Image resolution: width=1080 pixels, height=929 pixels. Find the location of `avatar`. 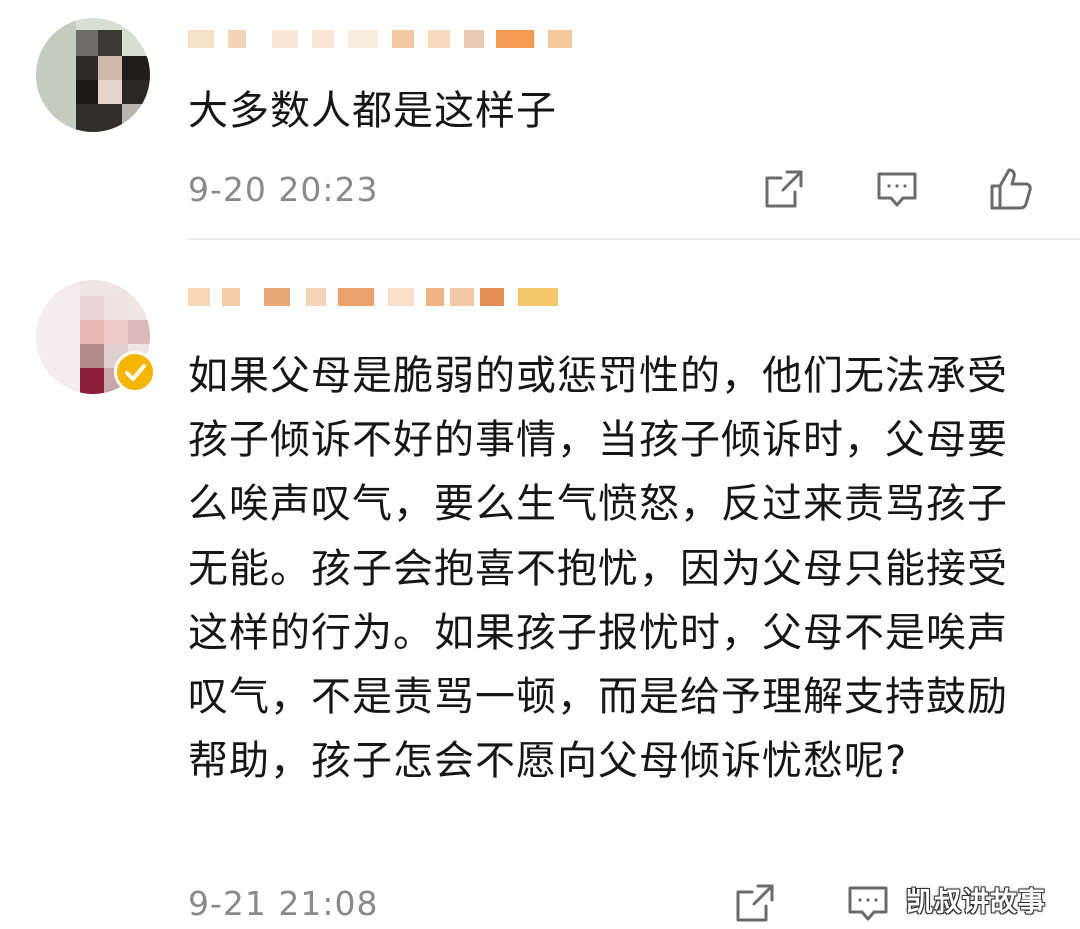

avatar is located at coordinates (93, 75).